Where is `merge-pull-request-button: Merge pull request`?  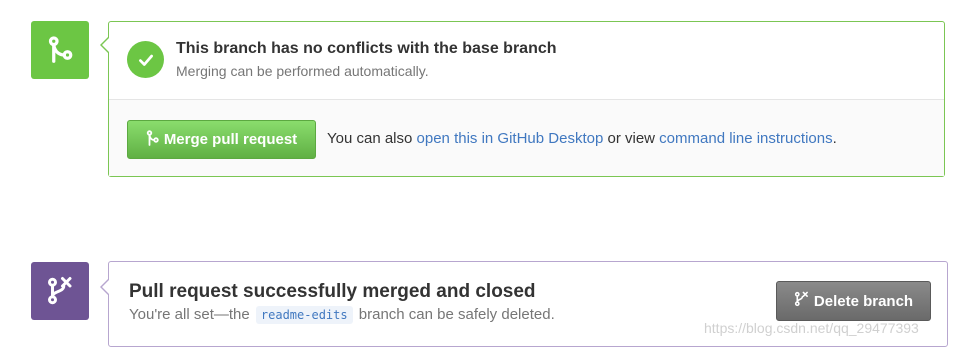
merge-pull-request-button: Merge pull request is located at coordinates (221, 139).